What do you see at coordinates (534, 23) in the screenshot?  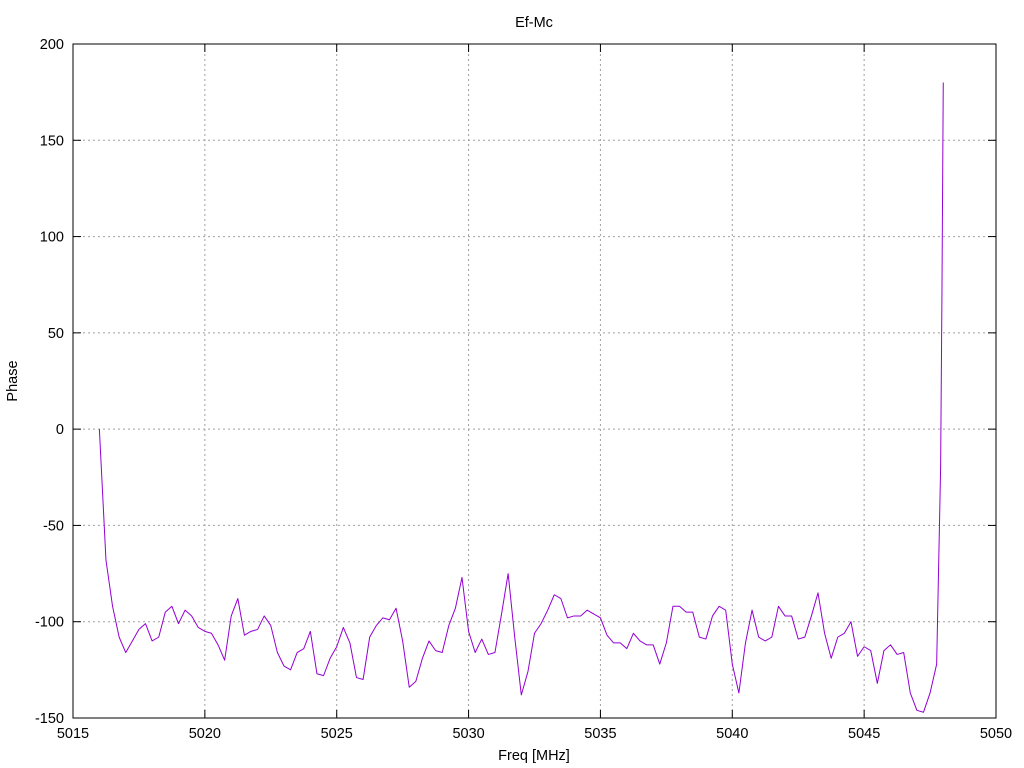 I see `chart-title: Ef-Mc` at bounding box center [534, 23].